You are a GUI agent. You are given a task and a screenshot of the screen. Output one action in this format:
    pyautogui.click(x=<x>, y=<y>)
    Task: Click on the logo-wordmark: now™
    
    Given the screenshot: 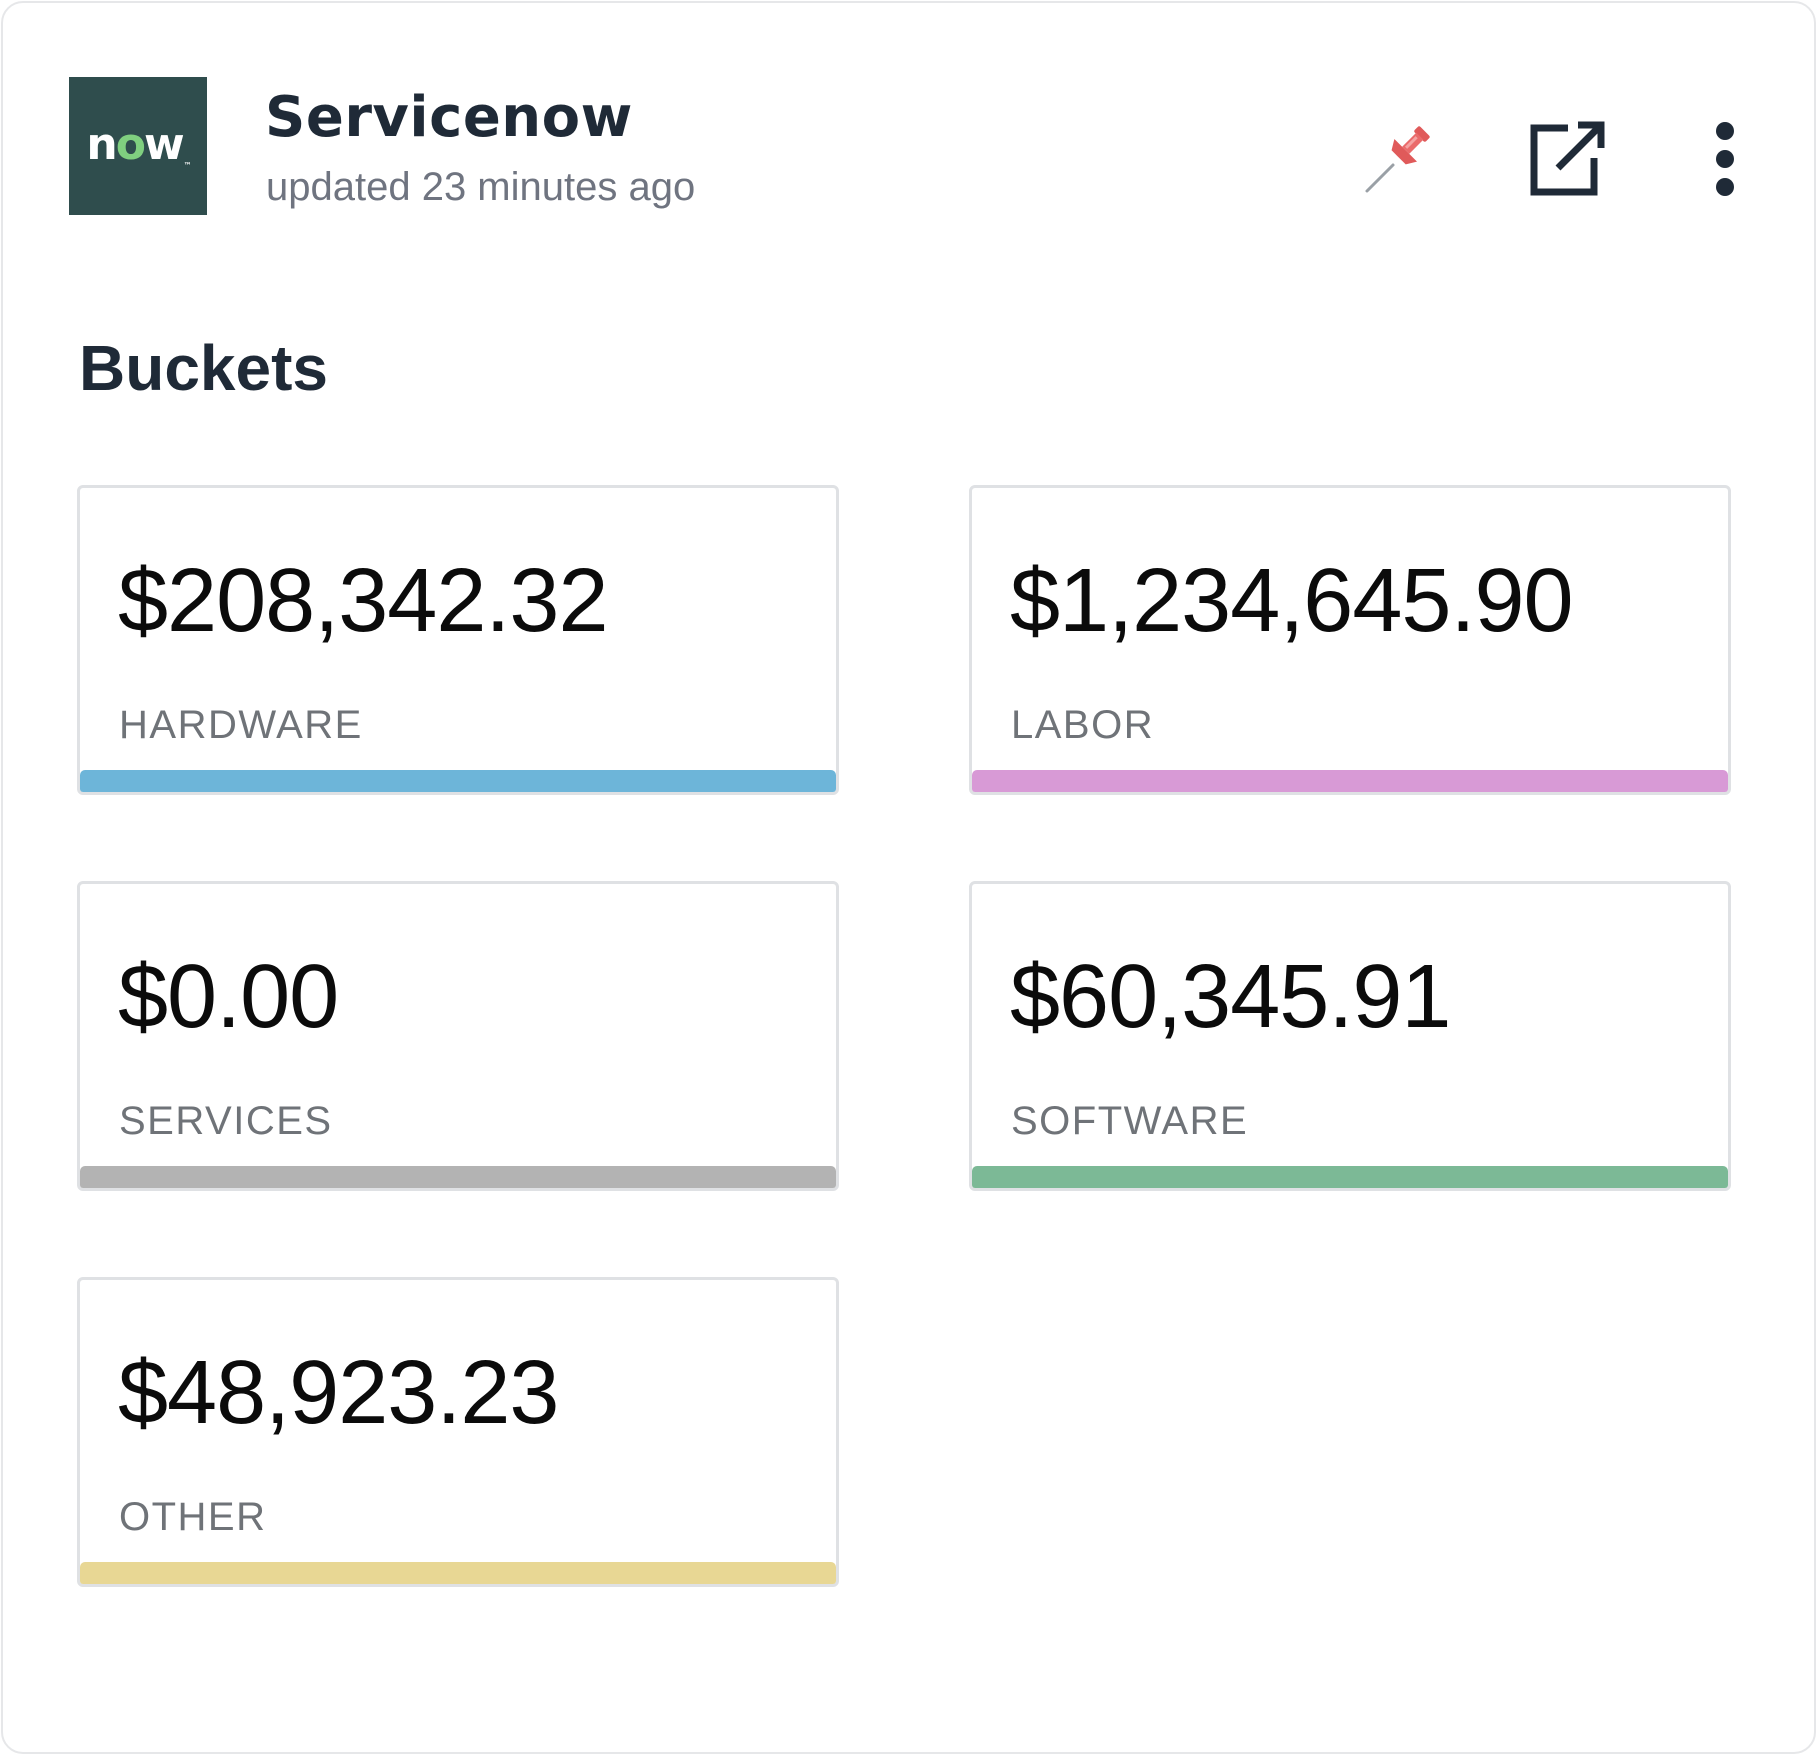 What is the action you would take?
    pyautogui.click(x=138, y=144)
    